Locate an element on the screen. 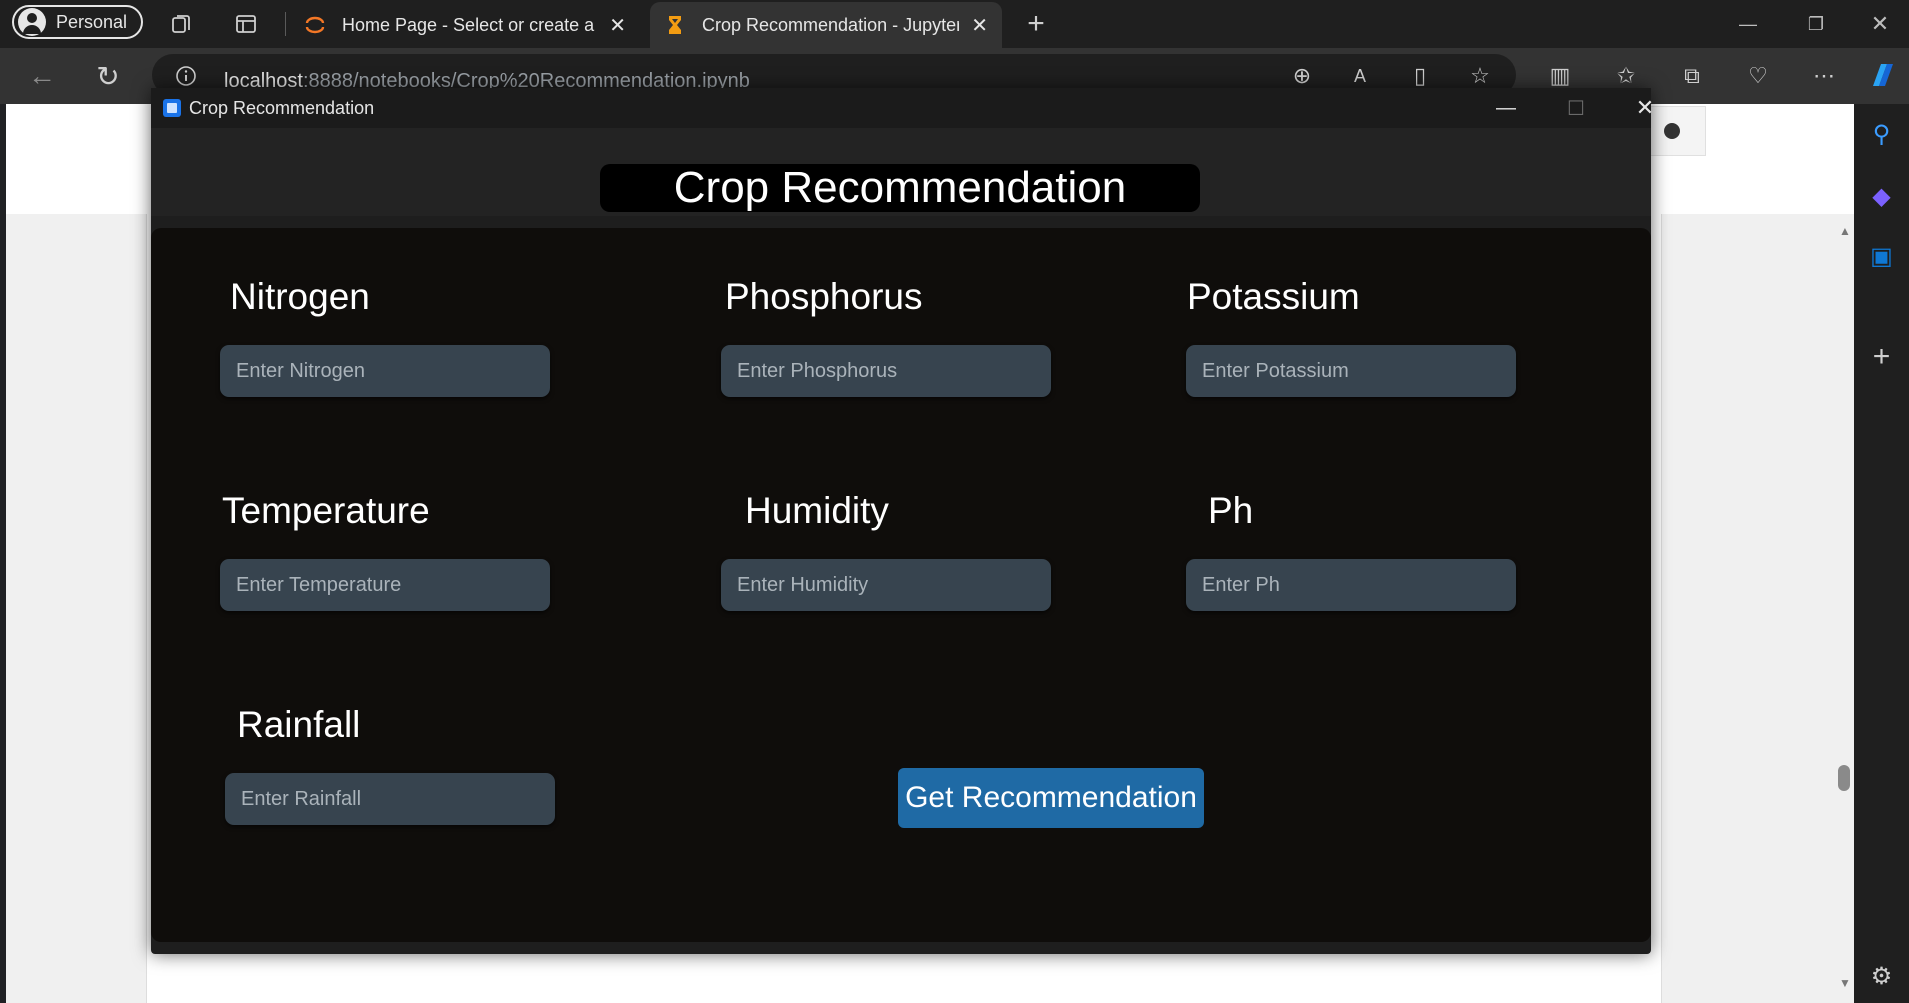 This screenshot has width=1909, height=1003. profile-button: Personal is located at coordinates (78, 22).